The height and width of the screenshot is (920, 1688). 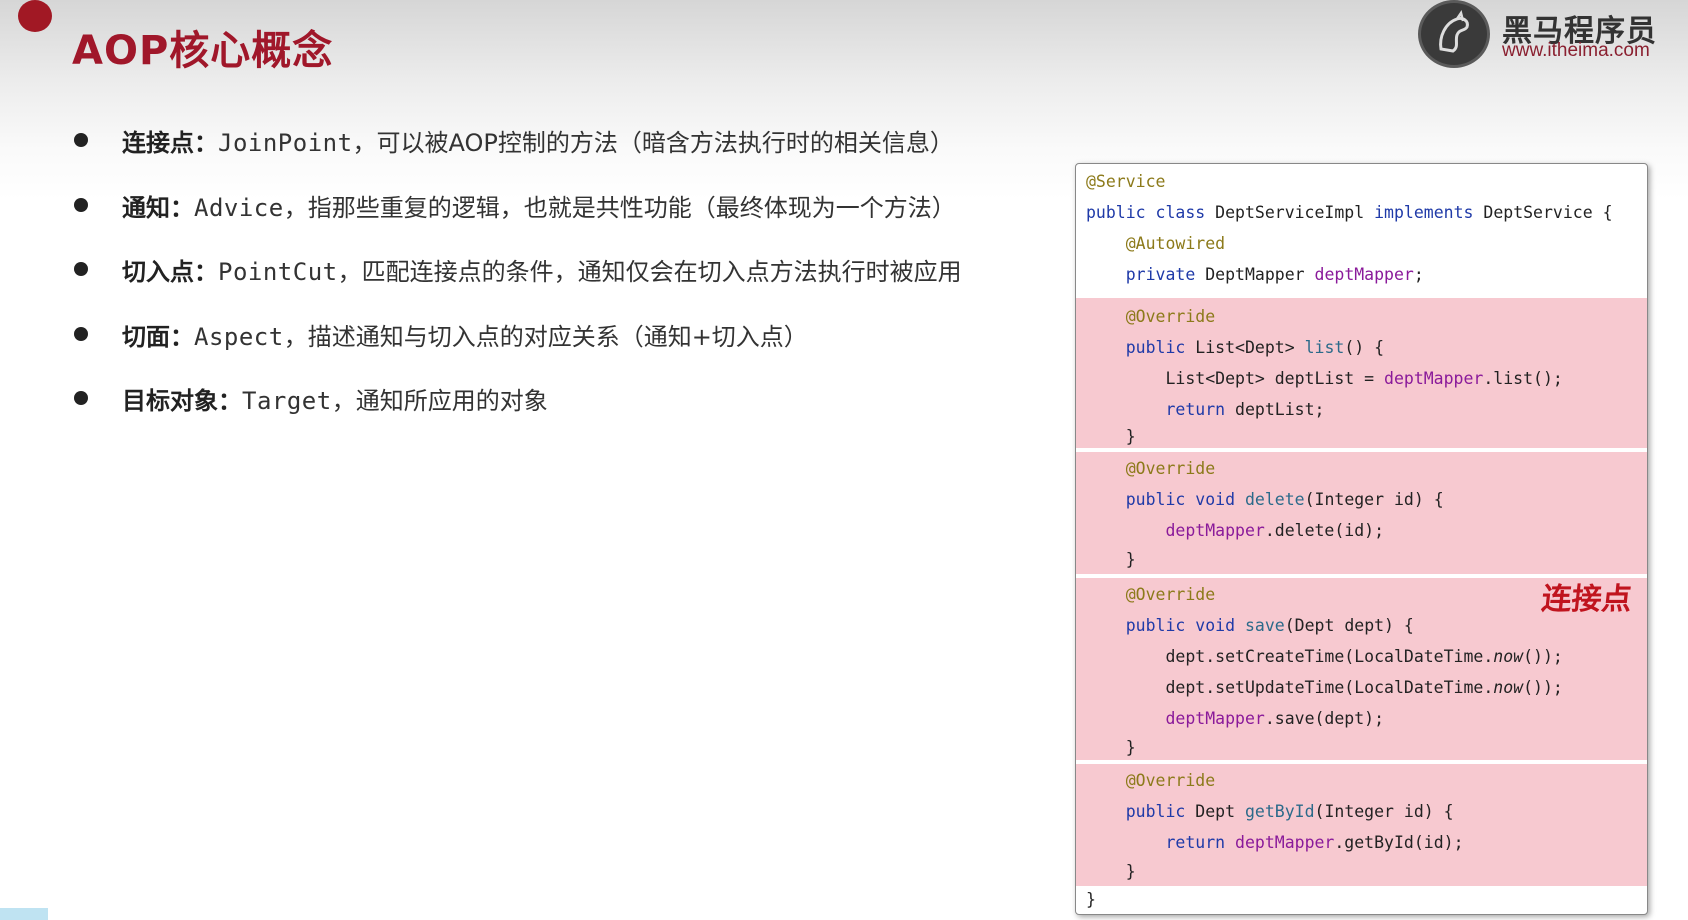 What do you see at coordinates (287, 401) in the screenshot?
I see `concept-english: Target` at bounding box center [287, 401].